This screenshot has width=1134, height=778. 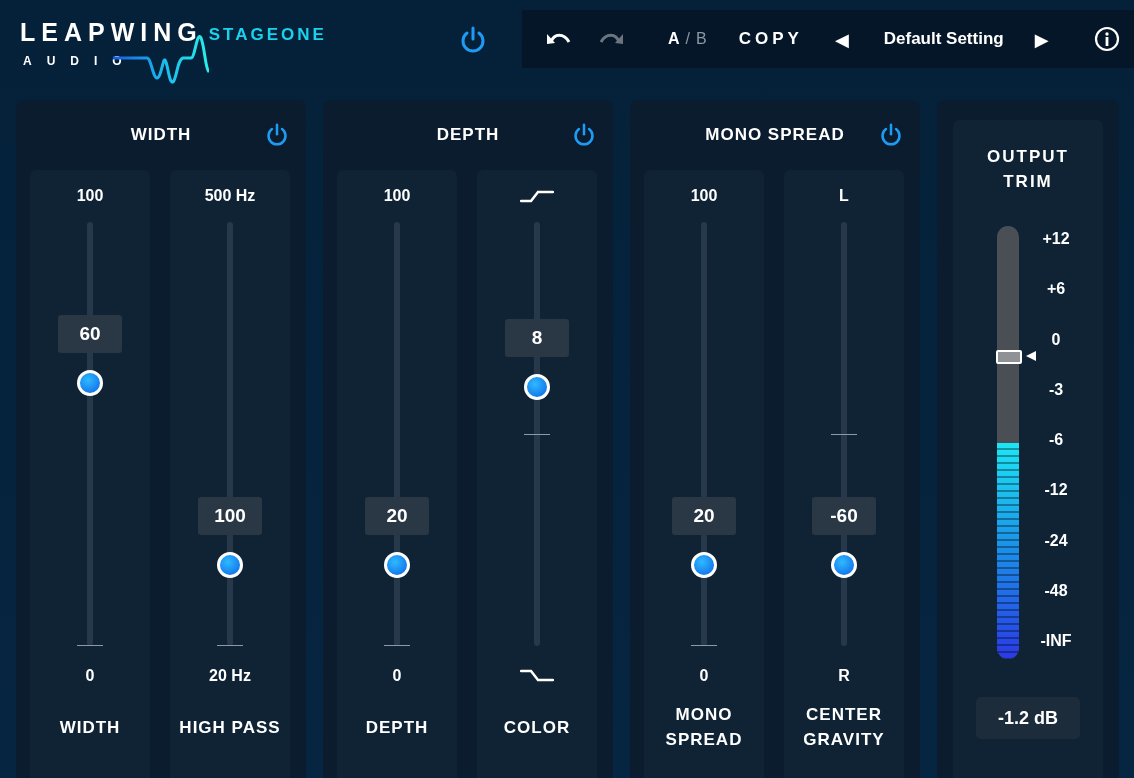 I want to click on slider-label: CENTER GRAVITY, so click(x=844, y=727).